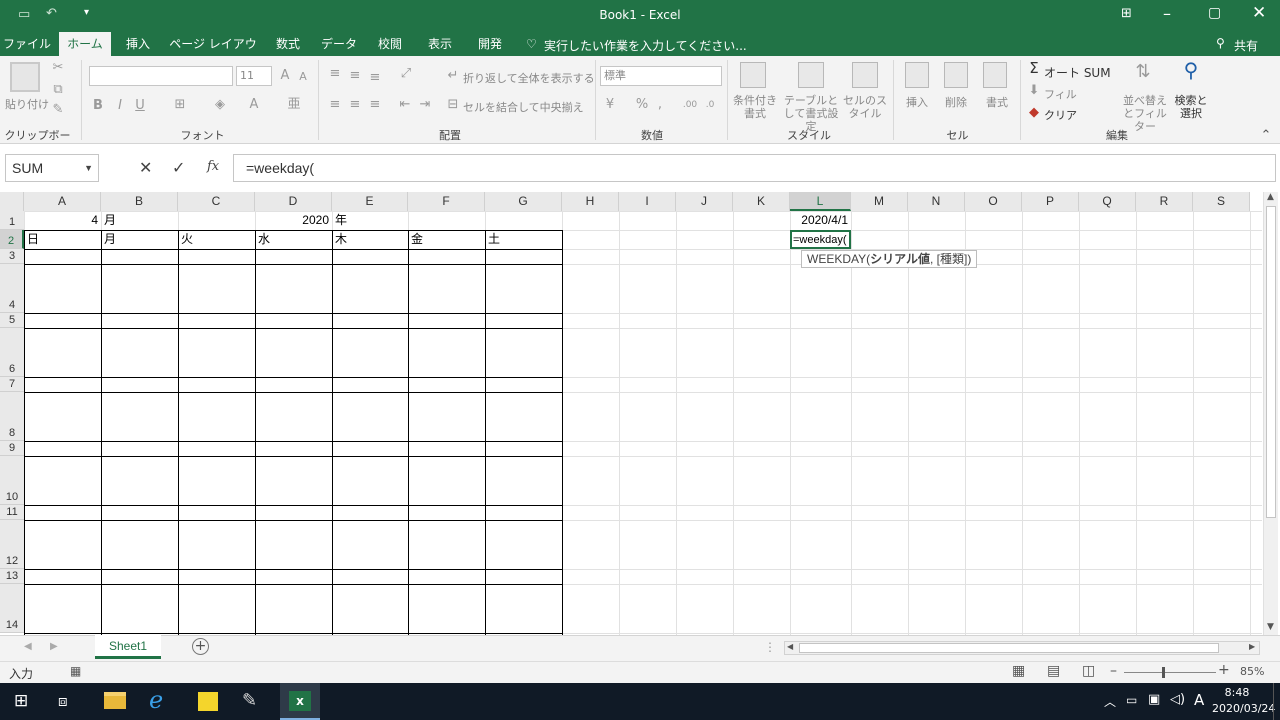 This screenshot has width=1280, height=720. Describe the element at coordinates (661, 76) in the screenshot. I see `number-format-combo: 標準` at that location.